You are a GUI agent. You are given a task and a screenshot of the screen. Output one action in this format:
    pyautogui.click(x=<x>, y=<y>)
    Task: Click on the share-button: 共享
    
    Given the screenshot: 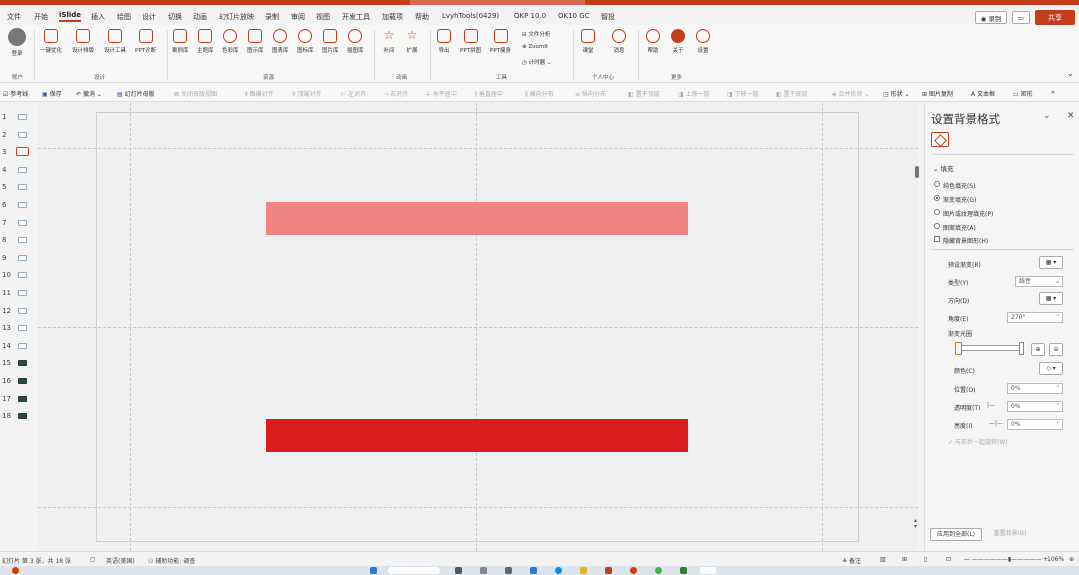 What is the action you would take?
    pyautogui.click(x=1055, y=17)
    